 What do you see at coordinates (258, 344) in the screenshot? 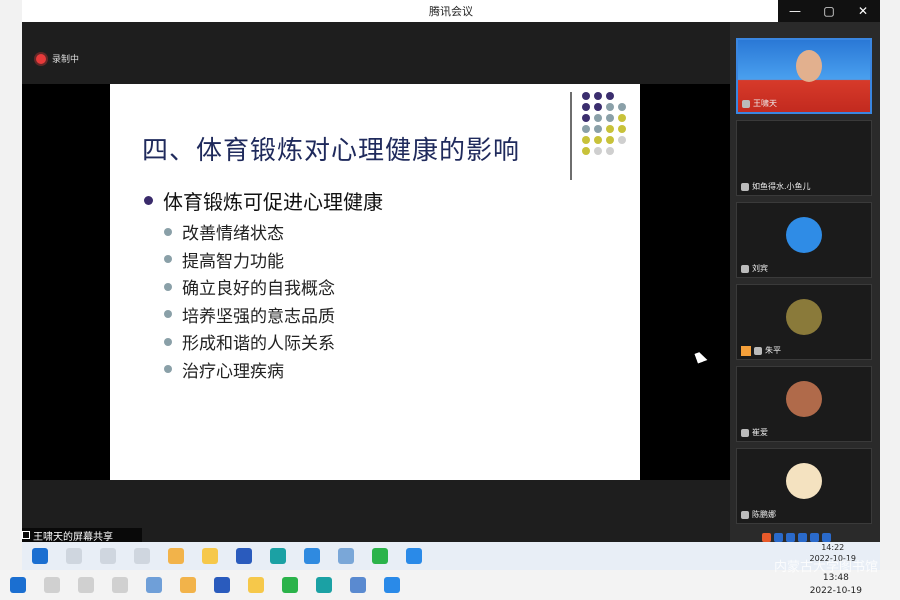
I see `list-item-text: 形成和谐的人际关系` at bounding box center [258, 344].